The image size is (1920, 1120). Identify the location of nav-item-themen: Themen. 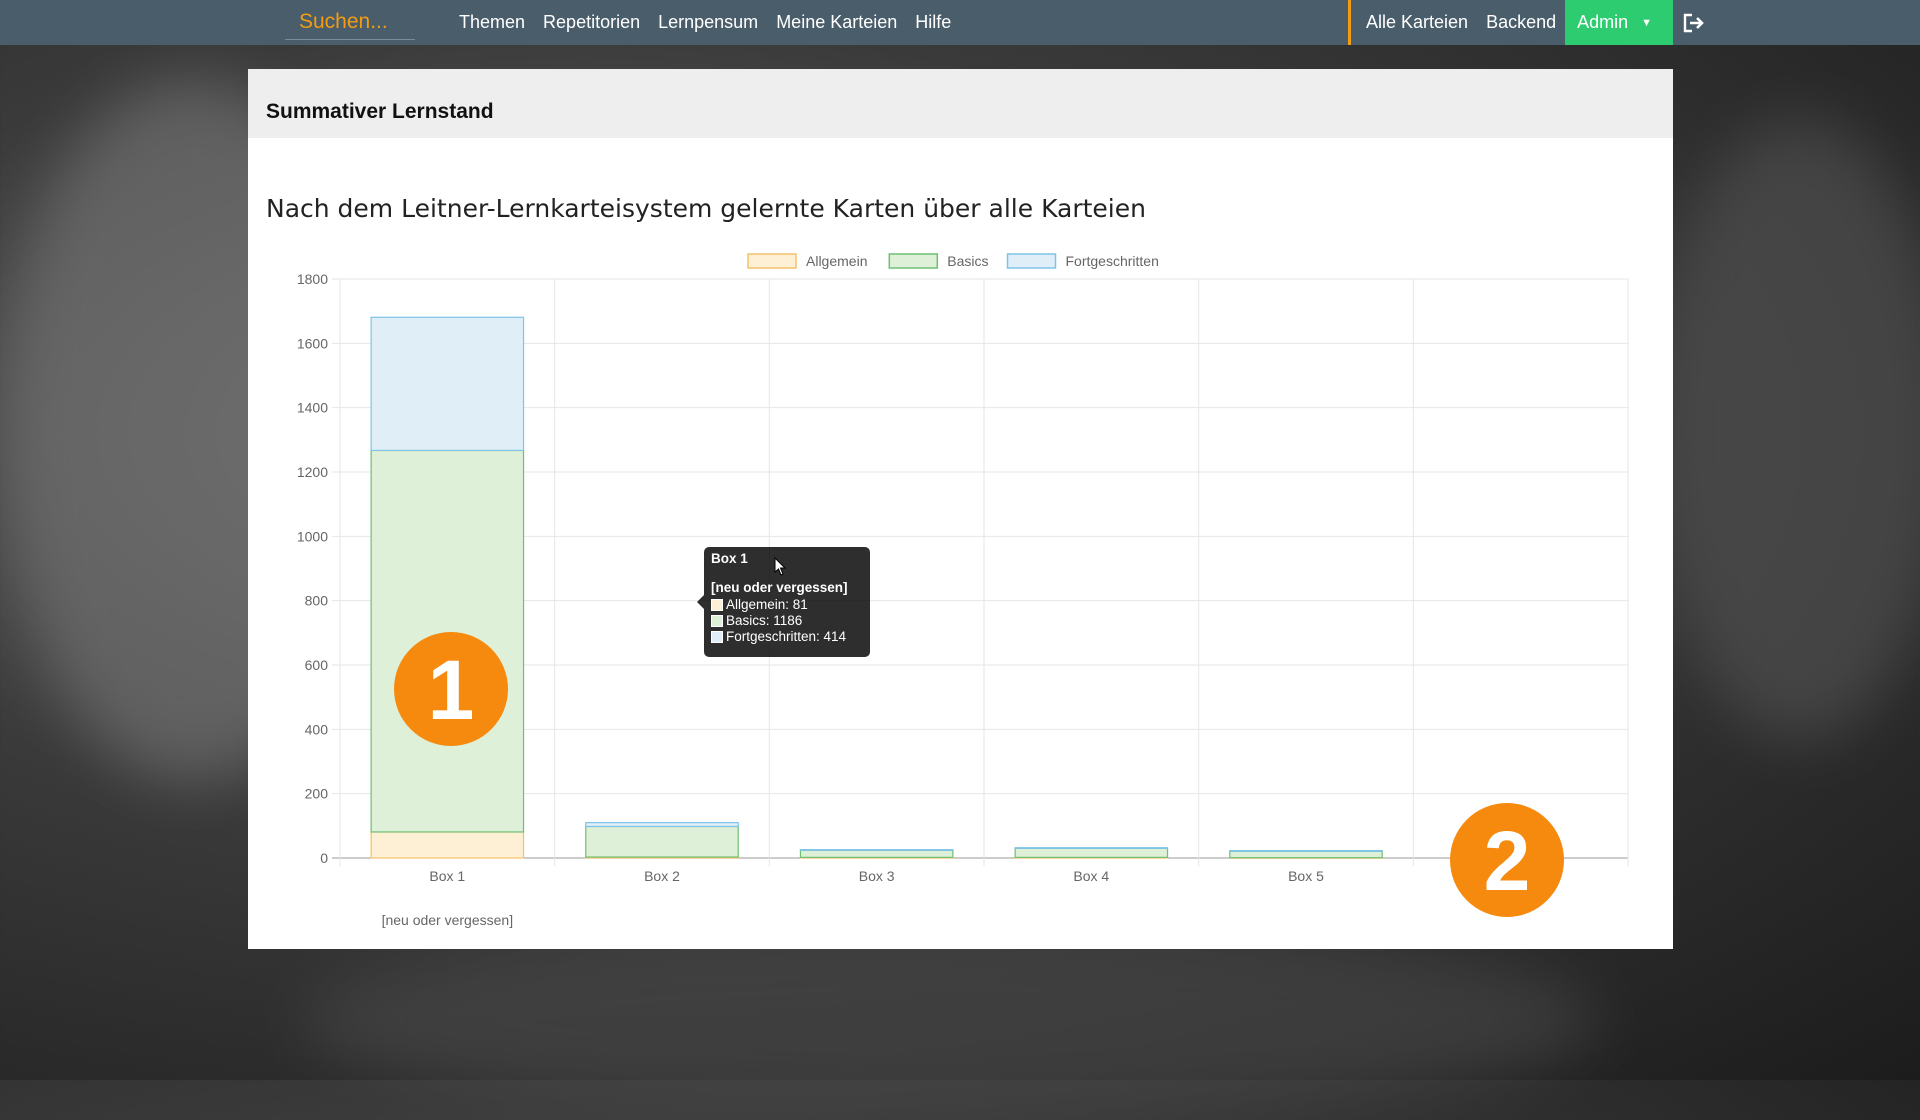
(492, 22).